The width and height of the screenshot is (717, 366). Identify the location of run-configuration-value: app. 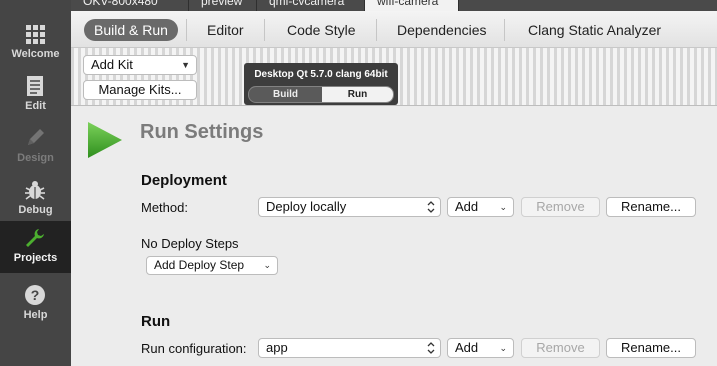
(277, 347).